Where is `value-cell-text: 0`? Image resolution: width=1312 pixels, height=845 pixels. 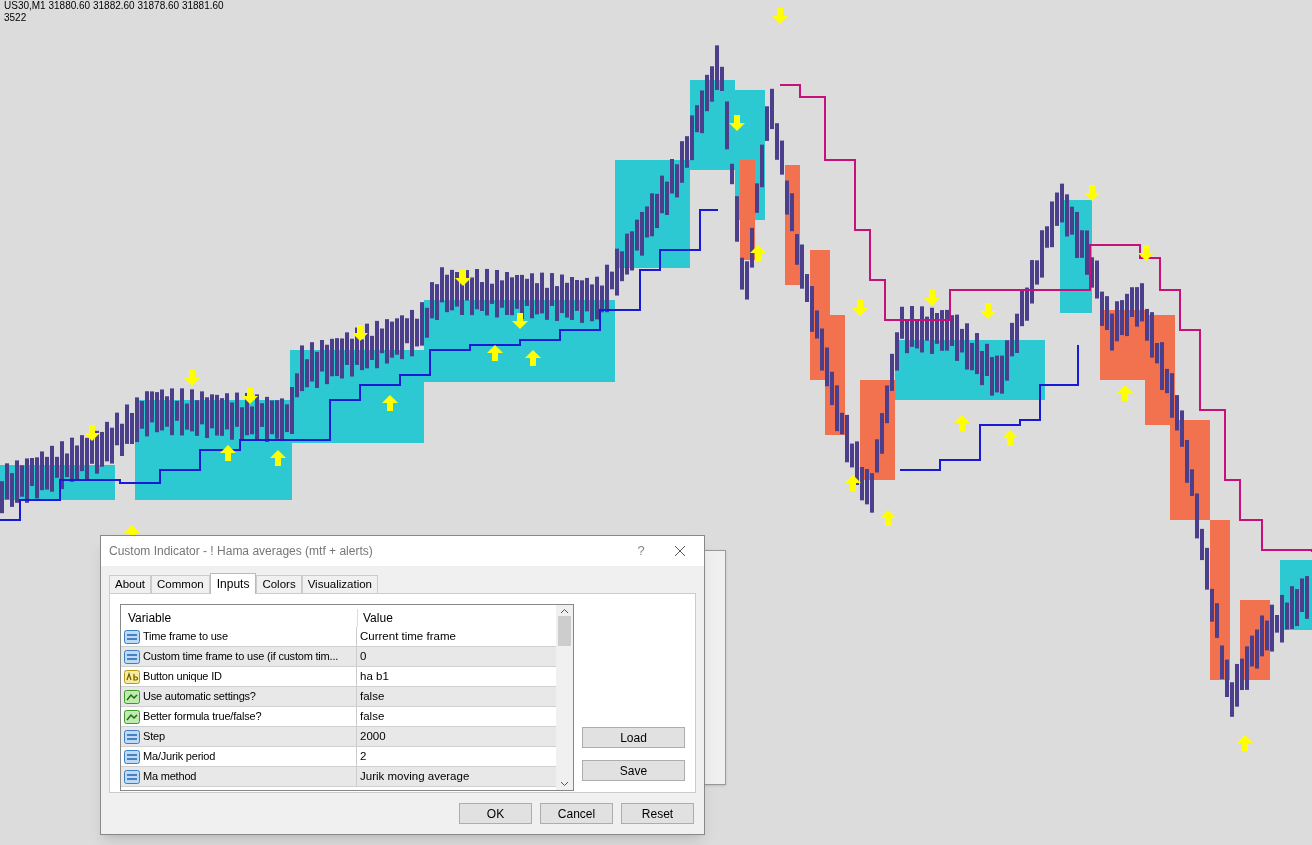
value-cell-text: 0 is located at coordinates (363, 656).